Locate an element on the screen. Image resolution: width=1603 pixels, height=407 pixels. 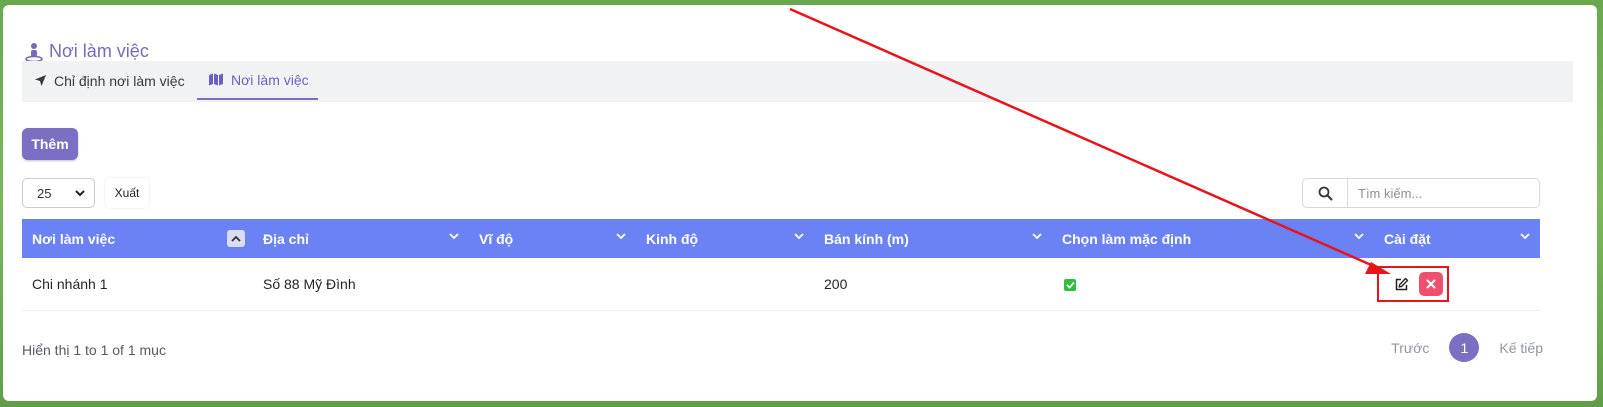
tab-label: Nơi làm việc is located at coordinates (270, 79).